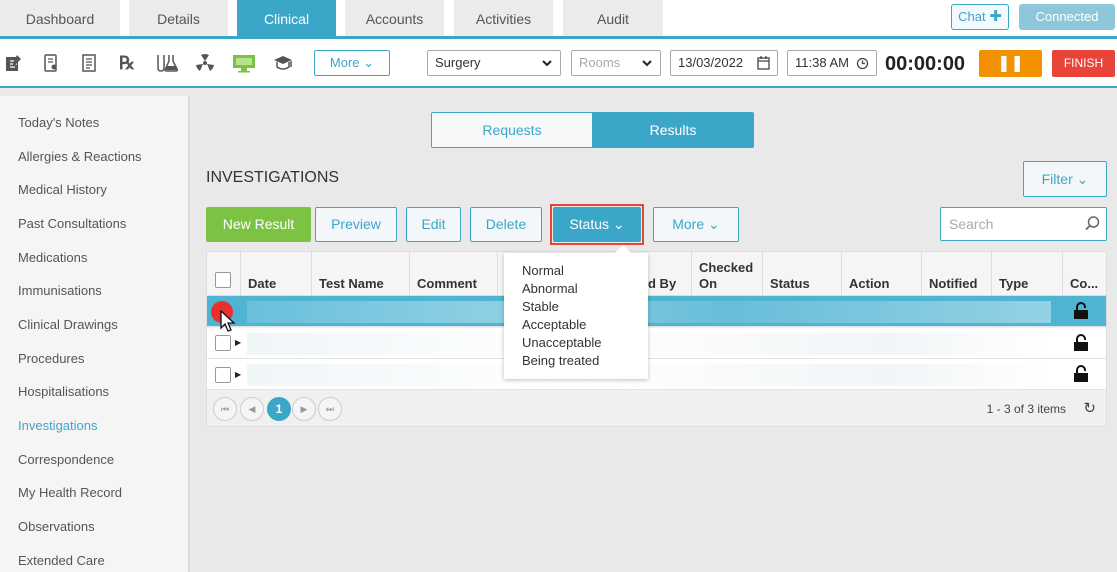  I want to click on sidebar-item-clinical-drawings: Clinical Drawings, so click(68, 324).